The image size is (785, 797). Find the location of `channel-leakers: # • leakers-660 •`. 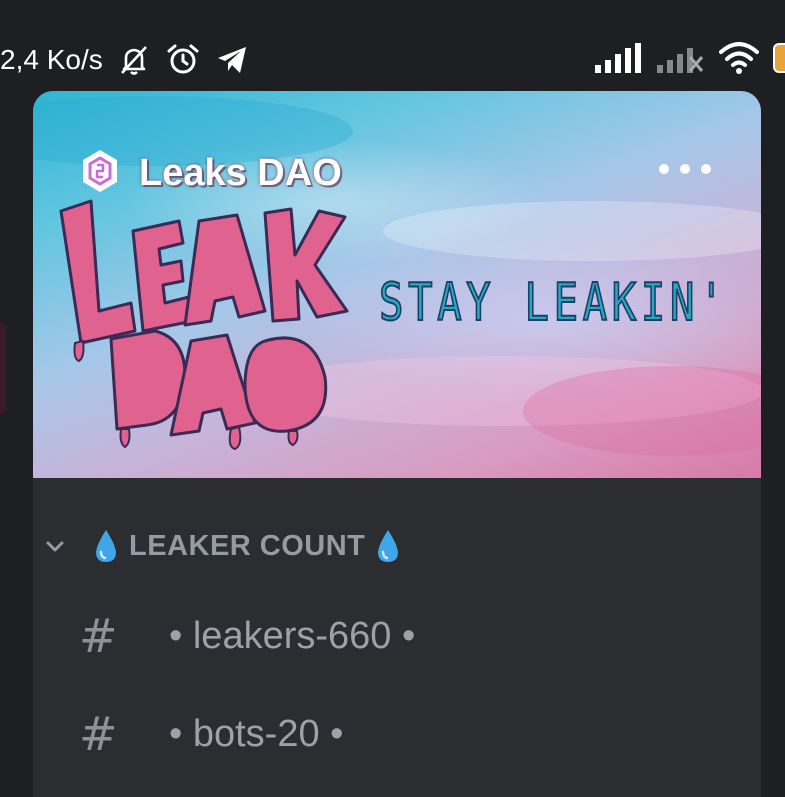

channel-leakers: # • leakers-660 • is located at coordinates (247, 636).